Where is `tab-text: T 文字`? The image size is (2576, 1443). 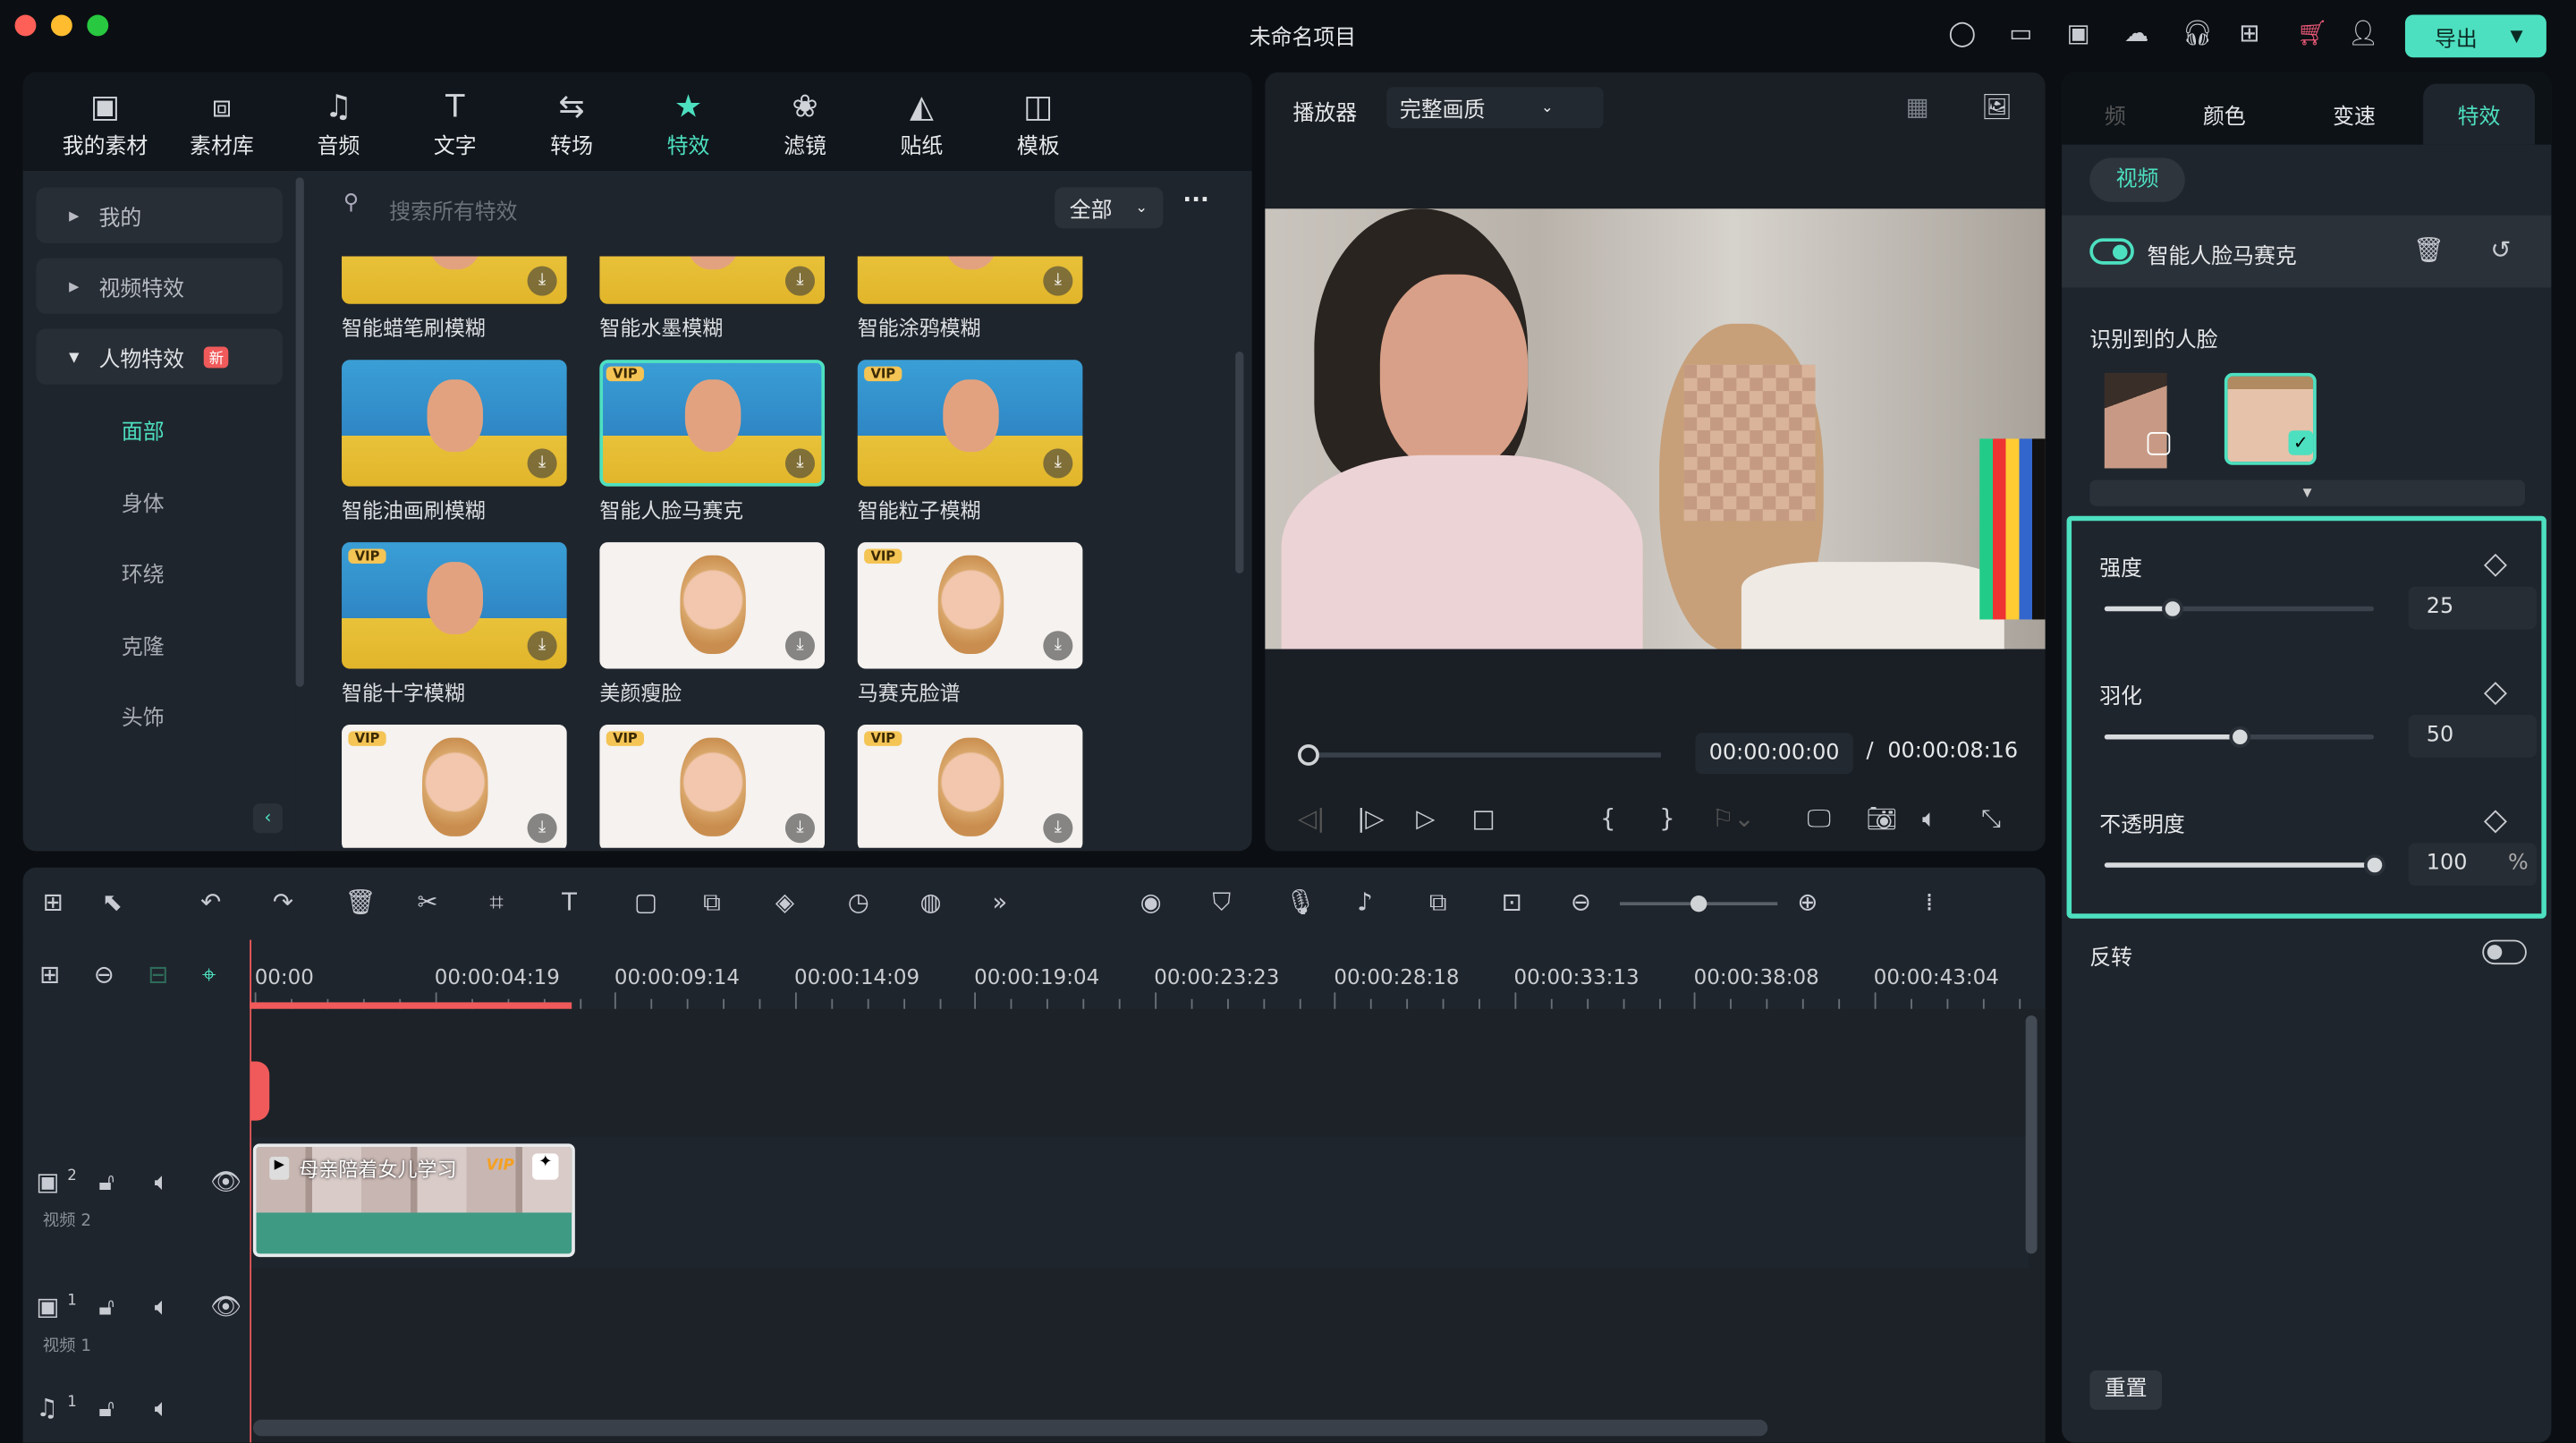
tab-text: T 文字 is located at coordinates (455, 124).